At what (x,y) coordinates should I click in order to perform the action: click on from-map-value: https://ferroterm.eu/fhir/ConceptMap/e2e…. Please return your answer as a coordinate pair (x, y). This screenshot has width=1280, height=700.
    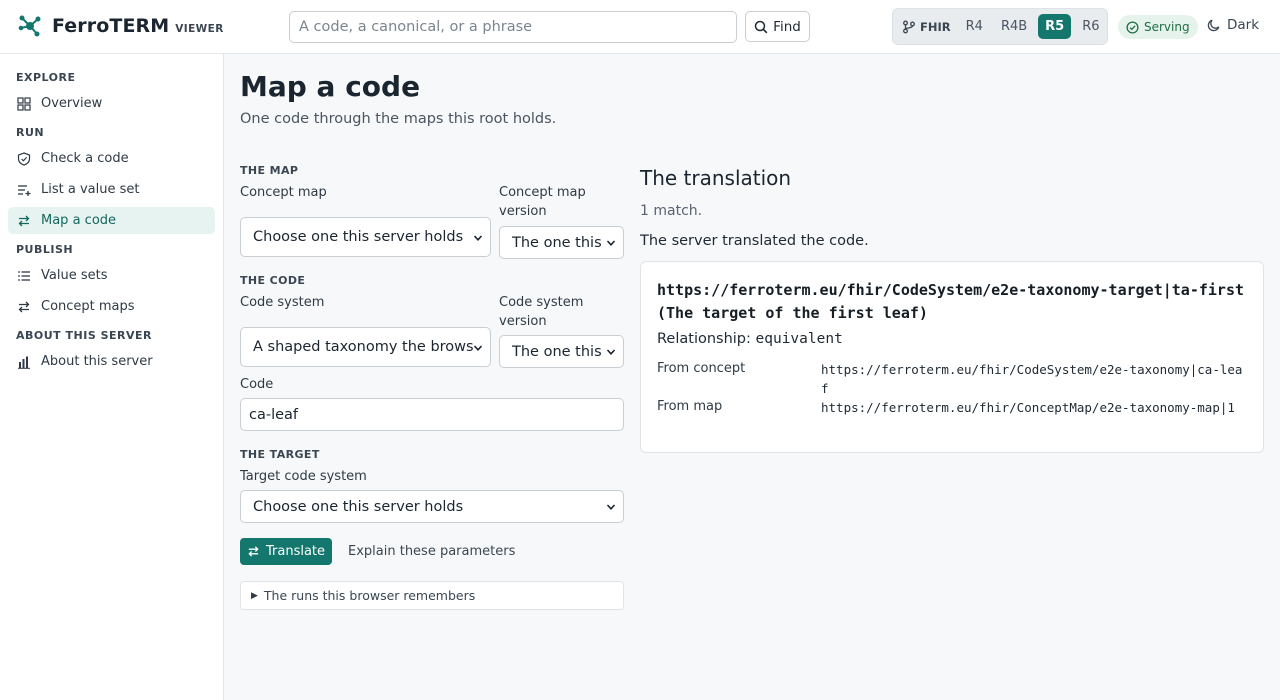
    Looking at the image, I should click on (1035, 407).